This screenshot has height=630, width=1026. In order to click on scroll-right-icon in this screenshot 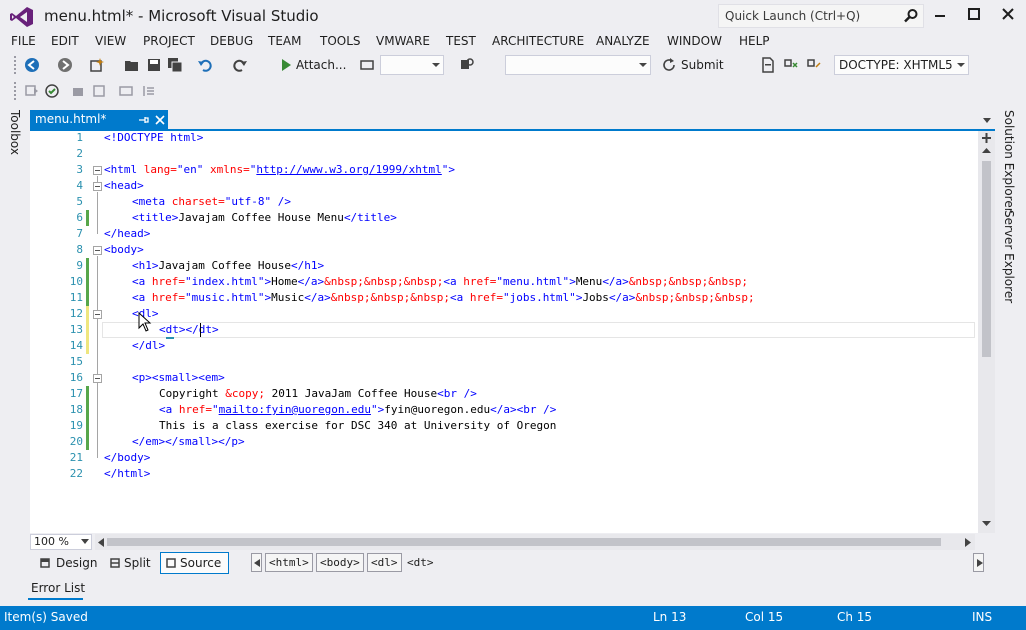, I will do `click(968, 542)`.